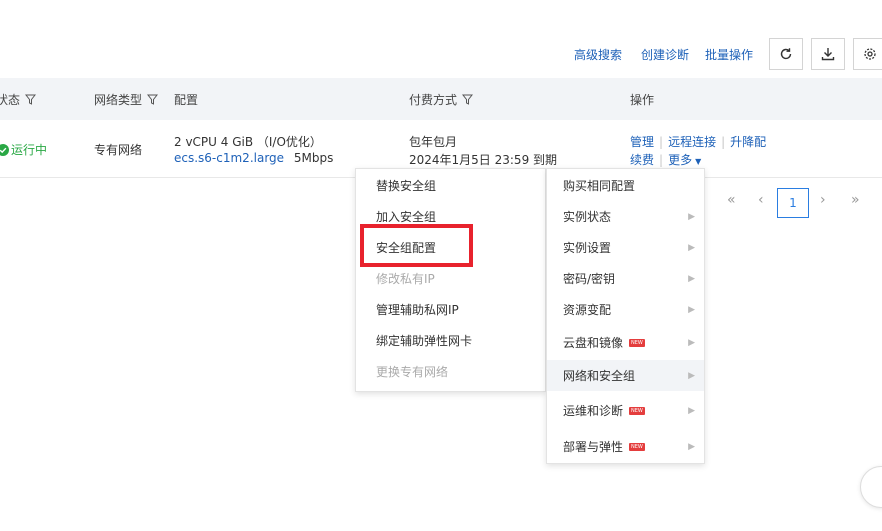 Image resolution: width=882 pixels, height=531 pixels. What do you see at coordinates (625, 410) in the screenshot?
I see `menu-item-ops-diagnosis: 运维和诊断 NEW ▶` at bounding box center [625, 410].